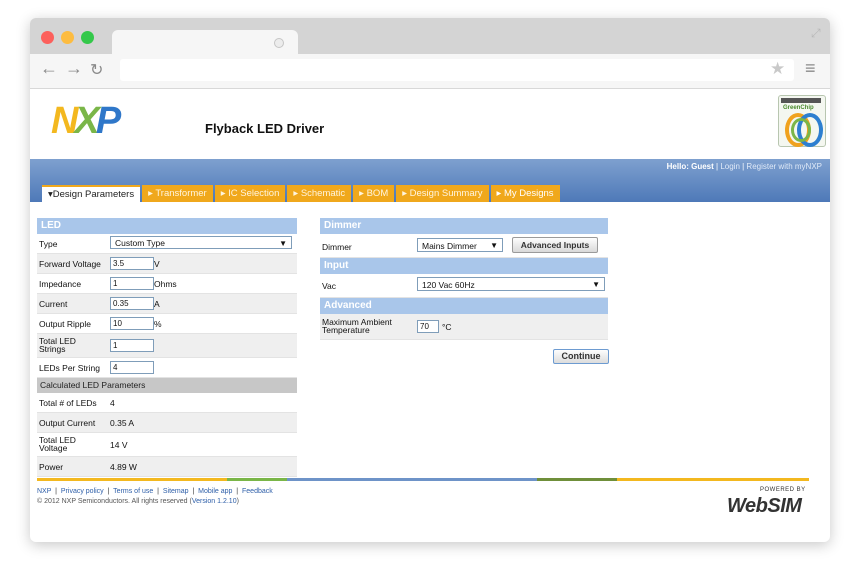 The width and height of the screenshot is (859, 579). Describe the element at coordinates (730, 166) in the screenshot. I see `login-link: Login` at that location.